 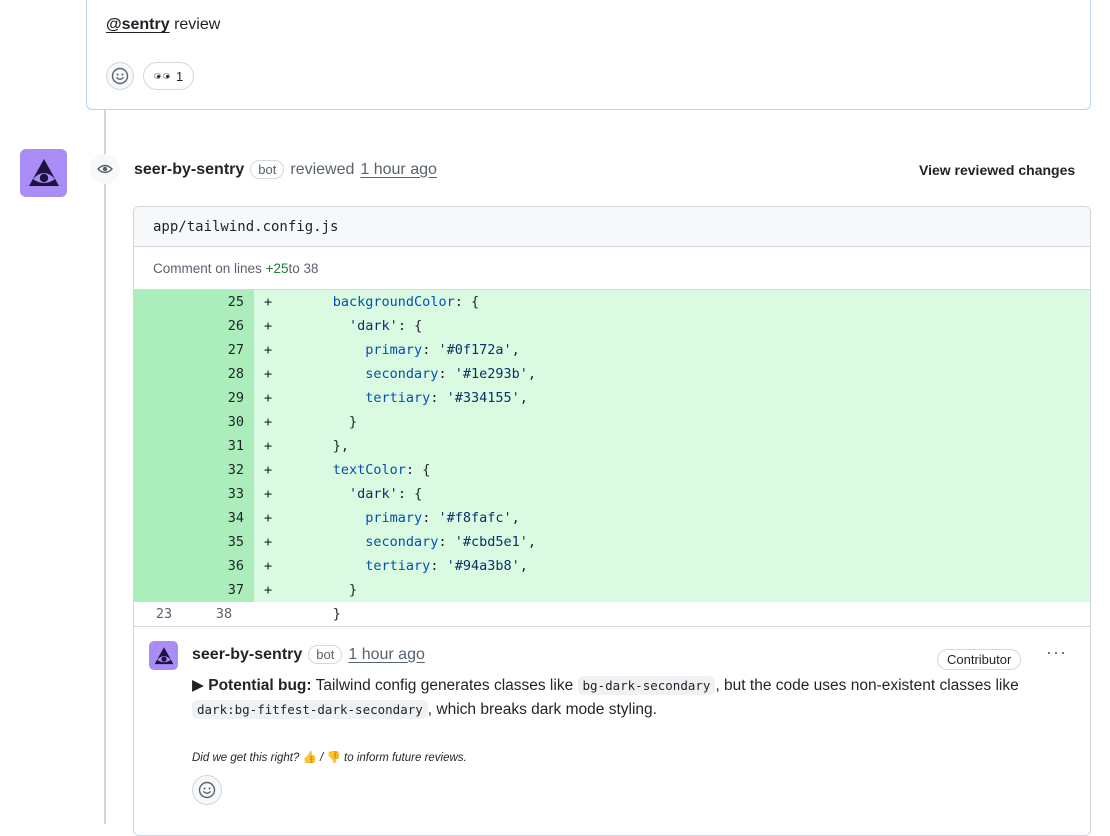 What do you see at coordinates (189, 170) in the screenshot?
I see `review-author-link: seer-by-sentry` at bounding box center [189, 170].